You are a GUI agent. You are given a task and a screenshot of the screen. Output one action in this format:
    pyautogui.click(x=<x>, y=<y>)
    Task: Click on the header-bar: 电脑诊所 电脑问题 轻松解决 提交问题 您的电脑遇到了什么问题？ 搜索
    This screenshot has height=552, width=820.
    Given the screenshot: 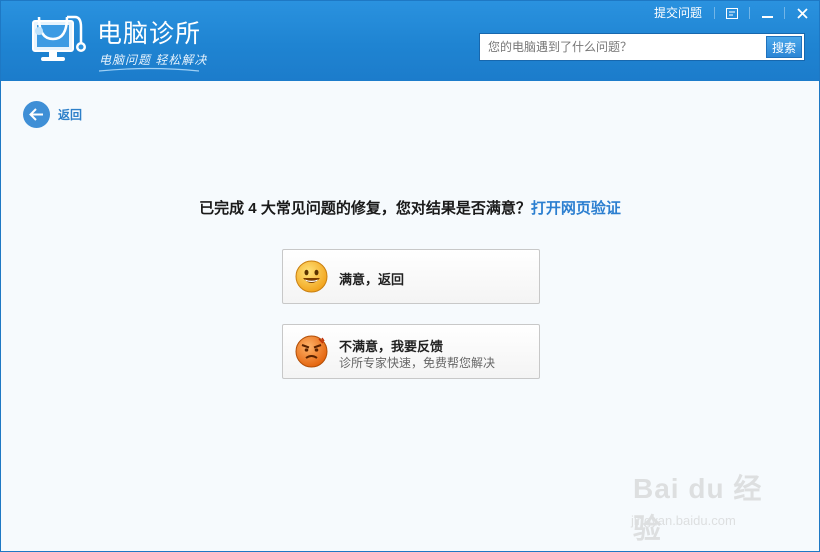 What is the action you would take?
    pyautogui.click(x=410, y=41)
    